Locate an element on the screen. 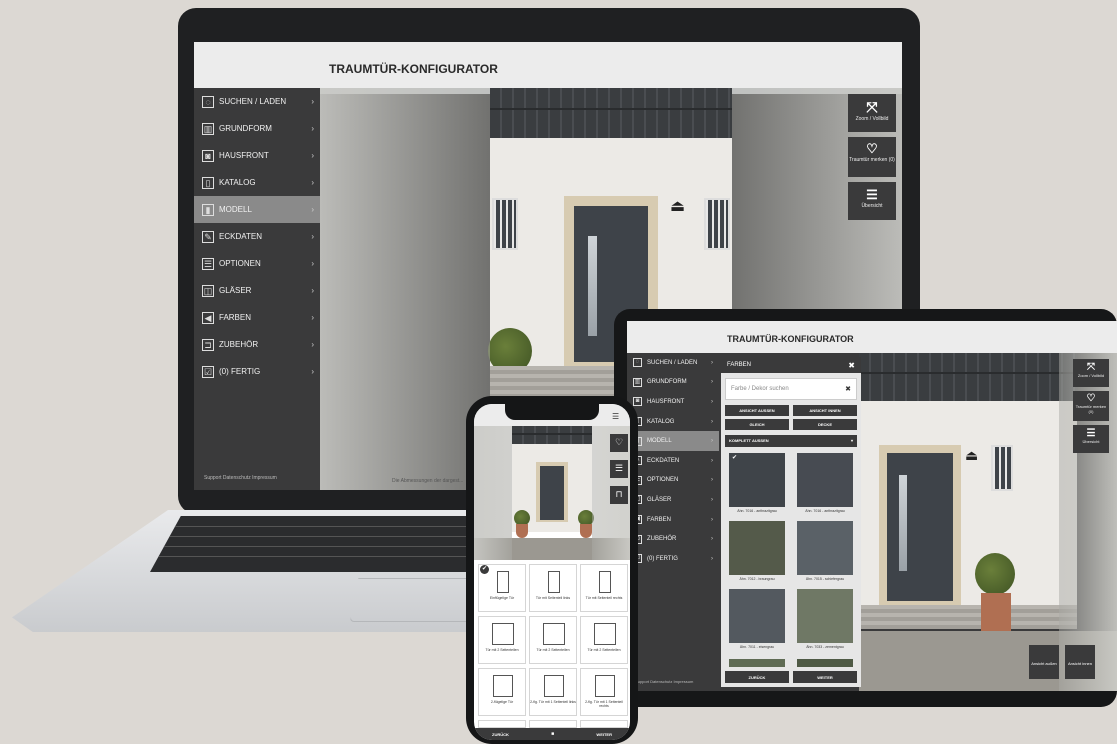  sidebar-footer: Support Datenschutz Impressum is located at coordinates (240, 478).